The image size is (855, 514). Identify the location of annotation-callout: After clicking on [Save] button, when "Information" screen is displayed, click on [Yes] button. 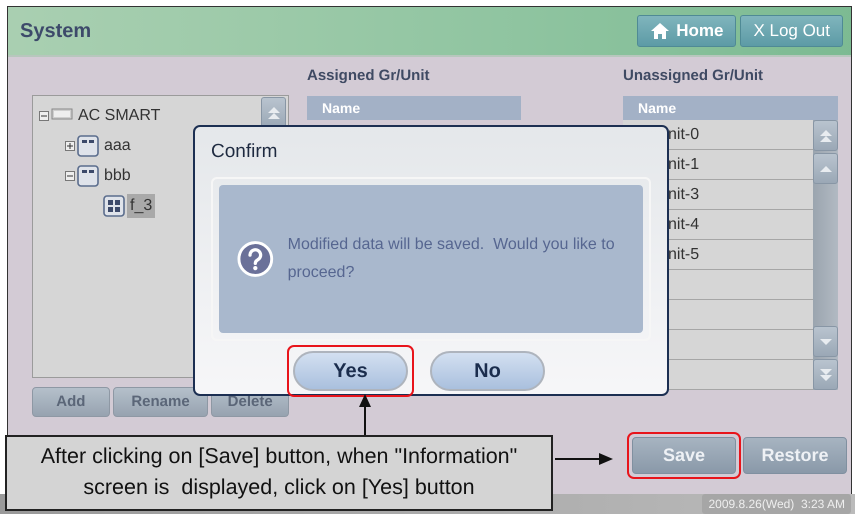
(279, 473).